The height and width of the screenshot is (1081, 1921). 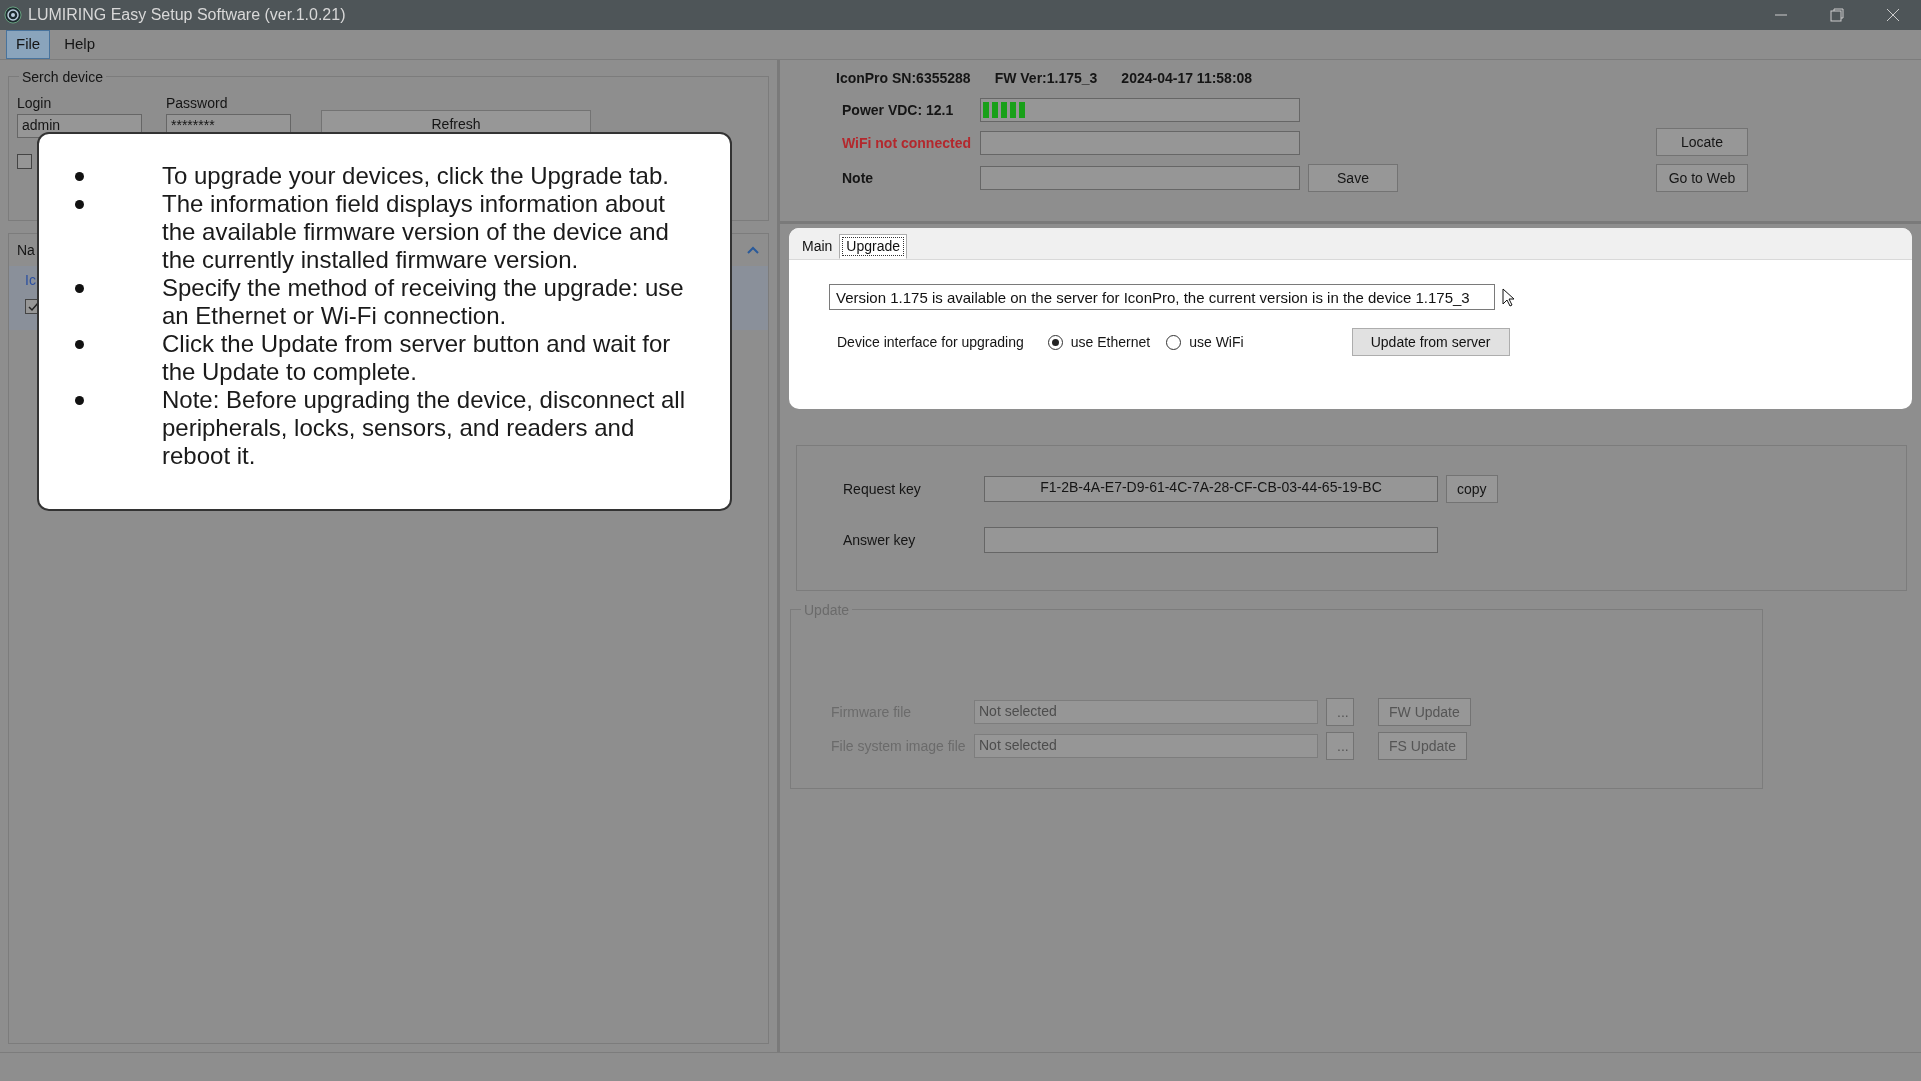 What do you see at coordinates (187, 15) in the screenshot?
I see `window-title: LUMIRING Easy Setup Software (ver.1.0.21)` at bounding box center [187, 15].